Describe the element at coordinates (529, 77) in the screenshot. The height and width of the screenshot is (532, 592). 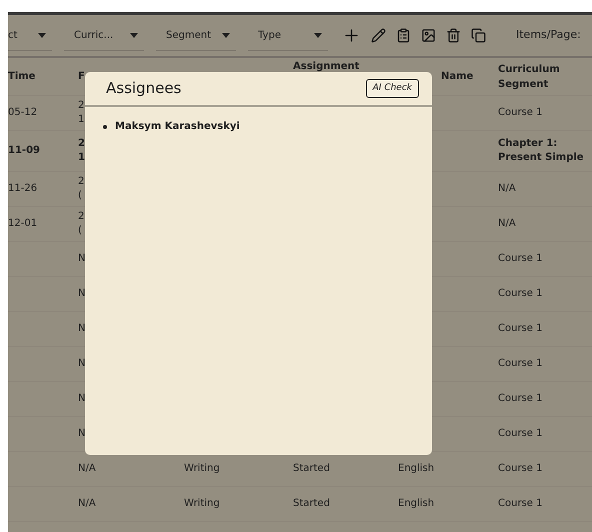
I see `column-header: Curriculum Segment` at that location.